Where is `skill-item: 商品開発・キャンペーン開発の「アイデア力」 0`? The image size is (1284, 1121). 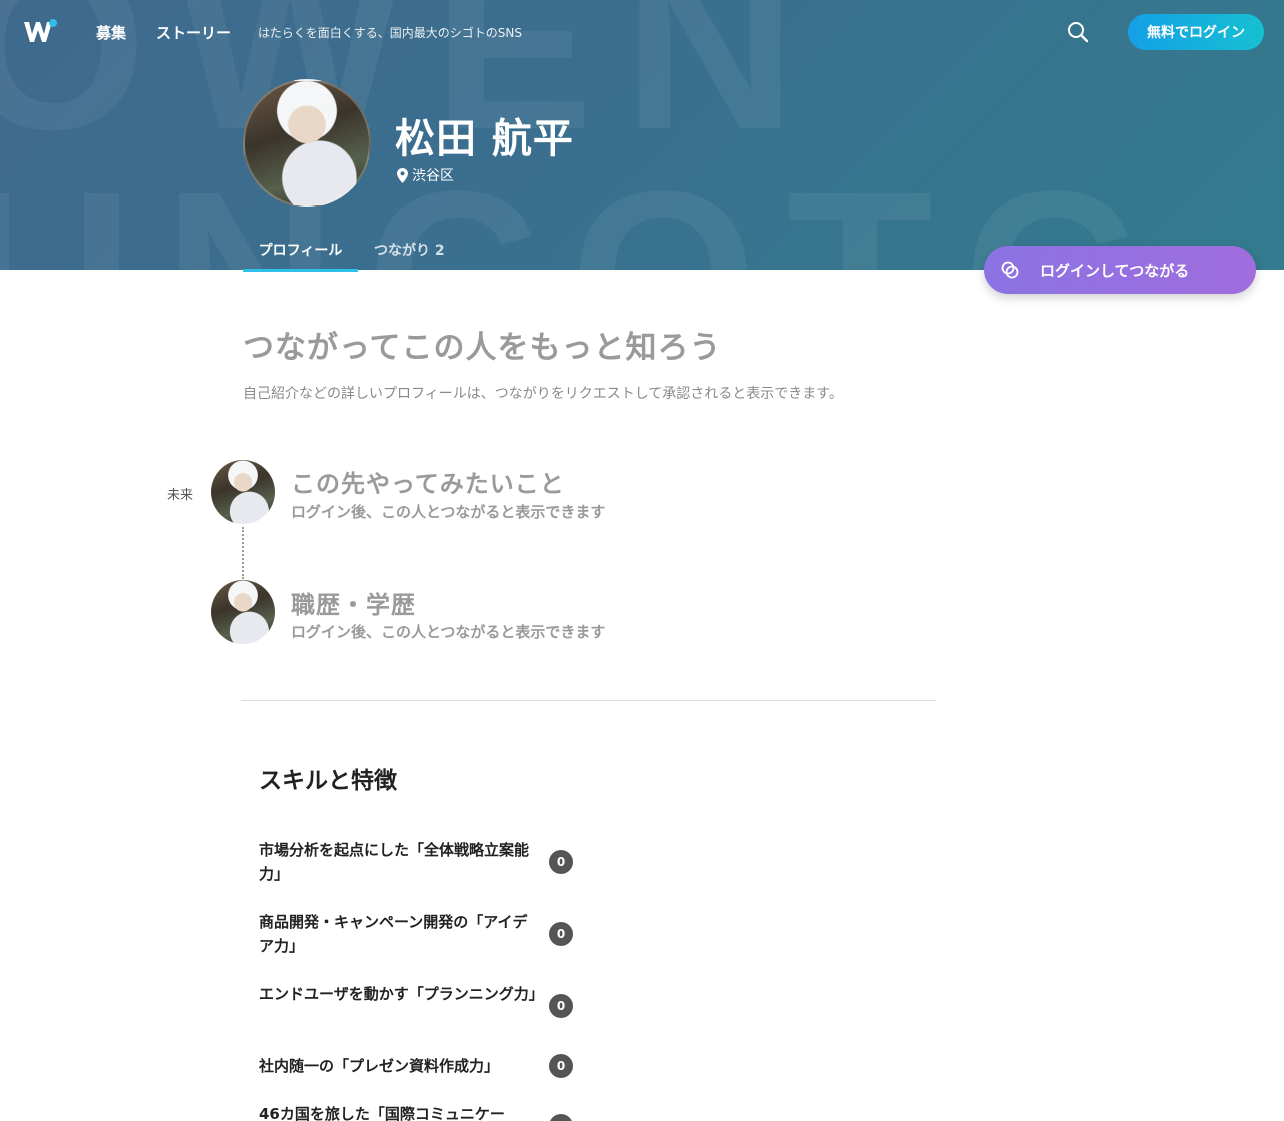
skill-item: 商品開発・キャンペーン開発の「アイデア力」 0 is located at coordinates (419, 934).